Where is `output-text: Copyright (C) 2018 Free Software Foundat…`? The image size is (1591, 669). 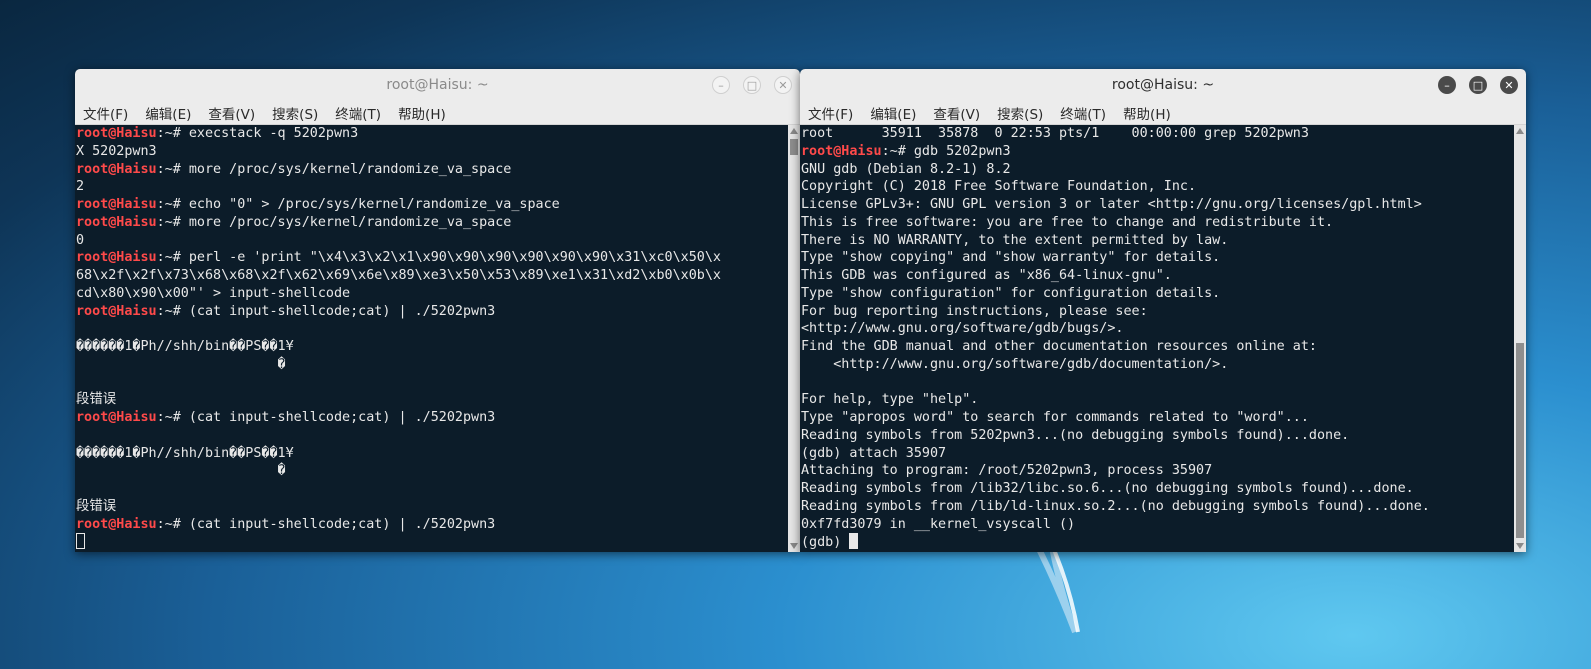 output-text: Copyright (C) 2018 Free Software Foundat… is located at coordinates (999, 187).